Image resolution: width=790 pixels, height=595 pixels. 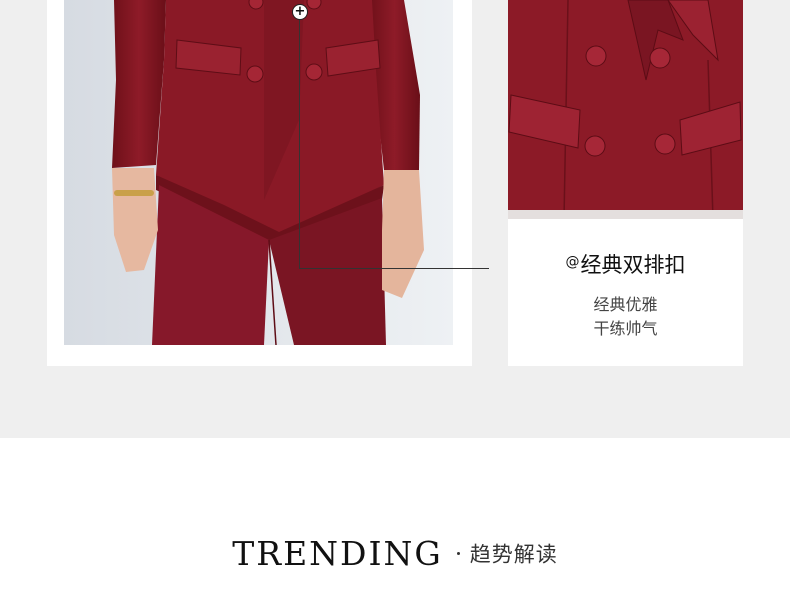 I want to click on at-symbol: @, so click(x=572, y=262).